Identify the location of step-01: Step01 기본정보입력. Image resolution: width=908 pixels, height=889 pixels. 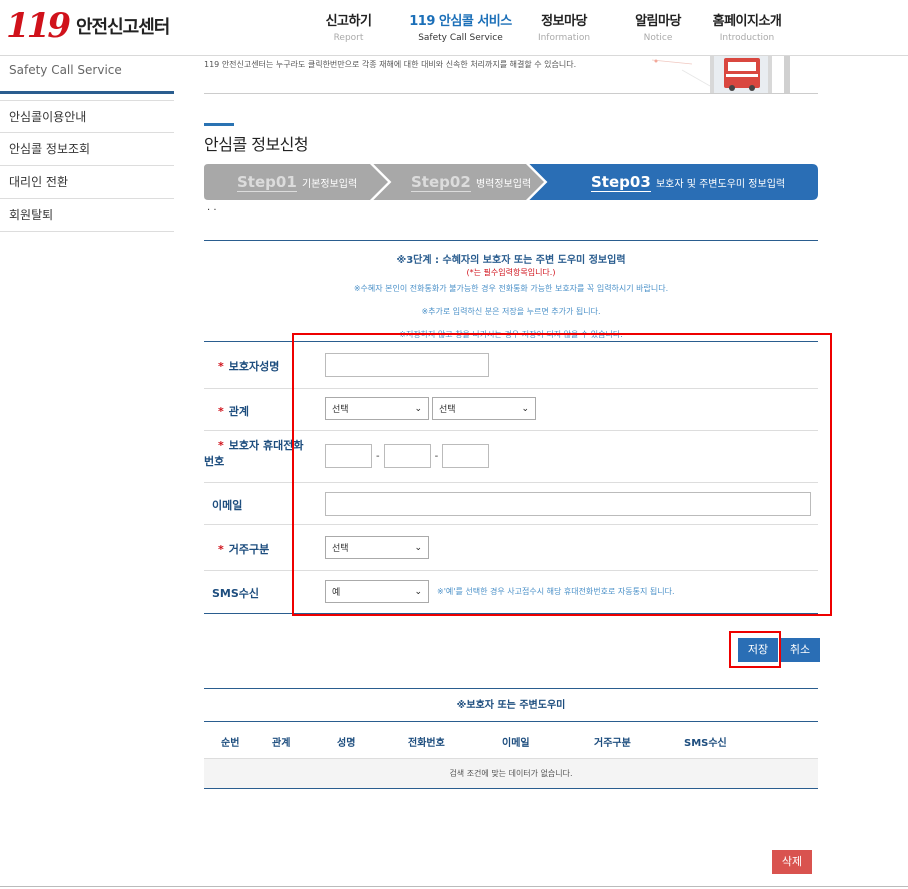
(297, 182).